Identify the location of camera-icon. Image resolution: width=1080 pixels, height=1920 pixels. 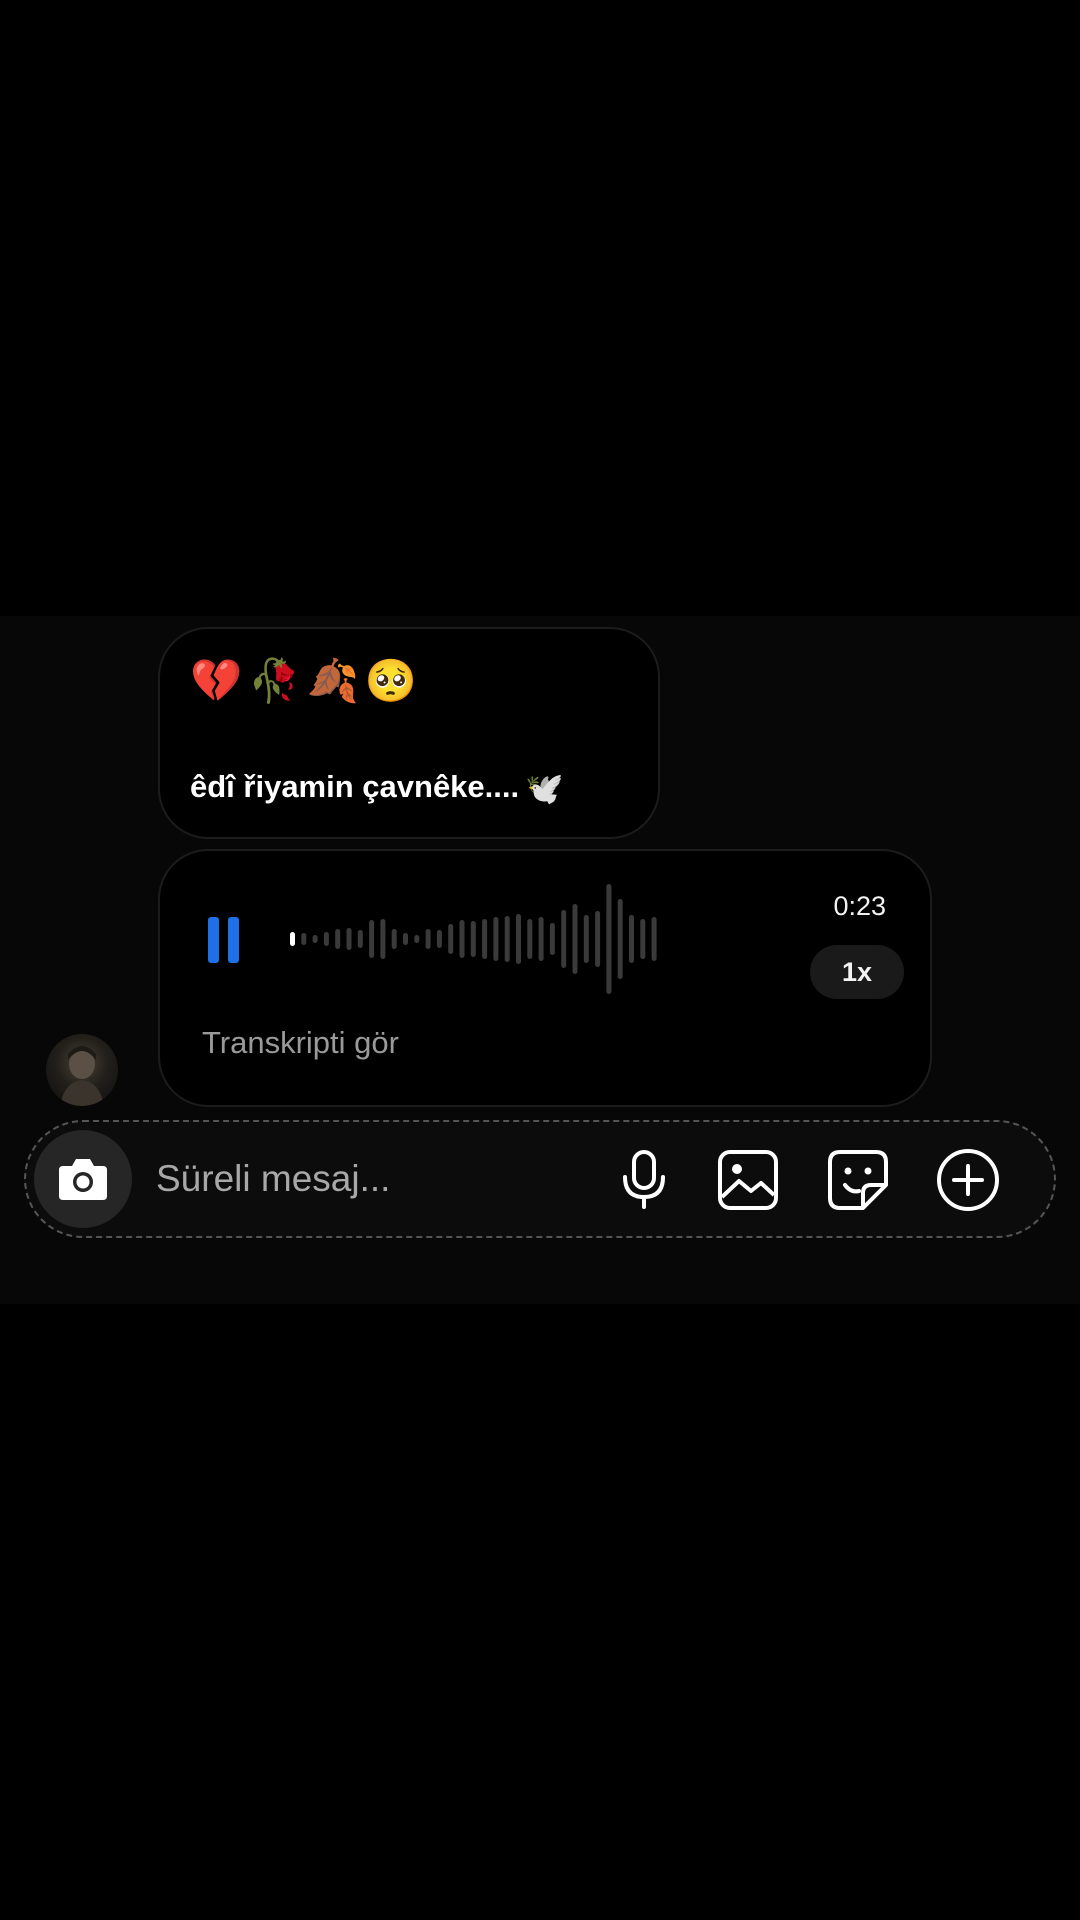
(83, 1179).